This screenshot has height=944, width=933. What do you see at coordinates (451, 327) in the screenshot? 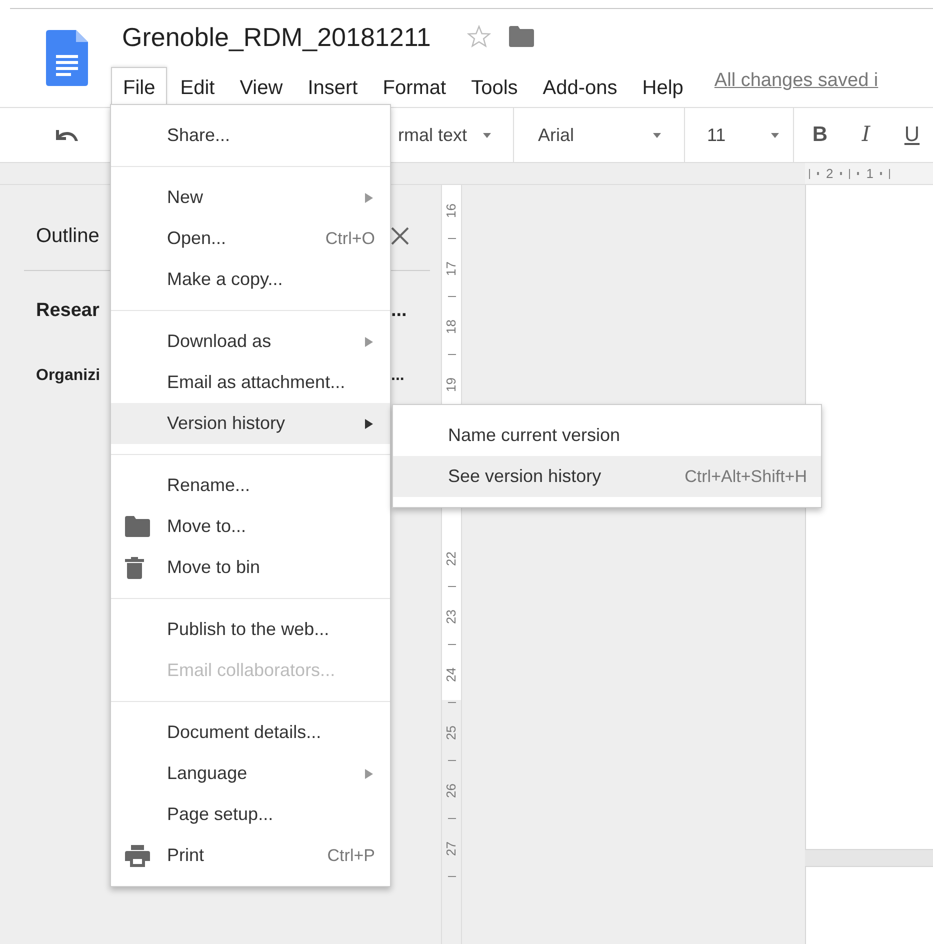
I see `ruler-number: 18` at bounding box center [451, 327].